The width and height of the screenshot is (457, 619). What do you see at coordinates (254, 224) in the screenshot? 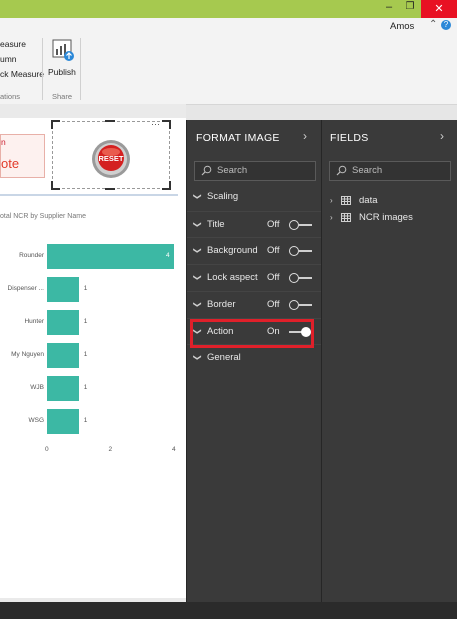
I see `format-card-title: ❯ Title Off` at bounding box center [254, 224].